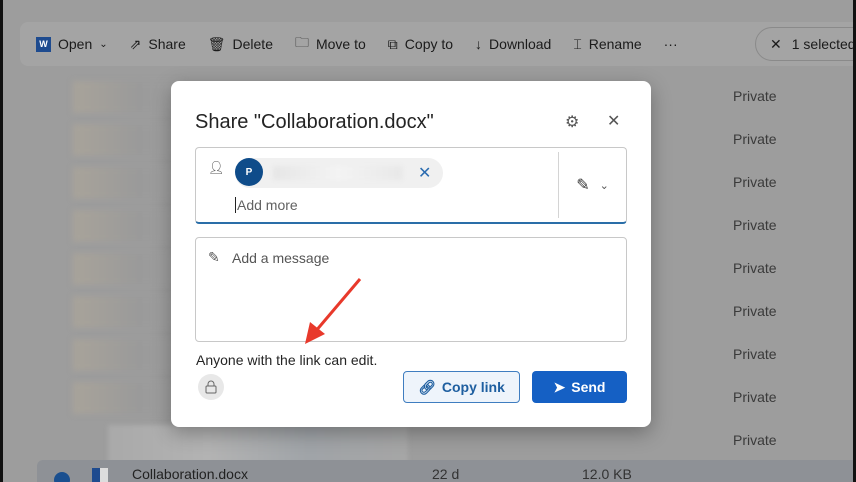  I want to click on people-picker: 👤︎ P ✕ Add more ✎ ⌄, so click(411, 185).